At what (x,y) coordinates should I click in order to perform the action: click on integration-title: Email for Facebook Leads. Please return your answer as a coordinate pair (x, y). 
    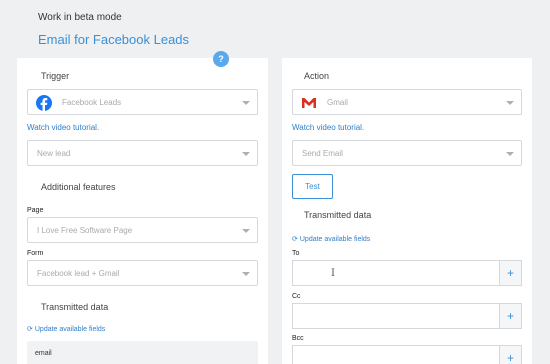
    Looking at the image, I should click on (113, 39).